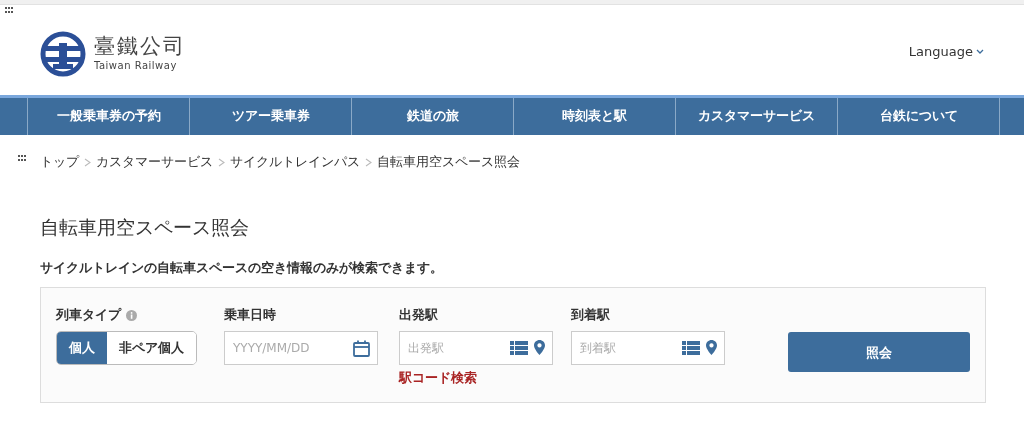  Describe the element at coordinates (301, 348) in the screenshot. I see `input-field: YYYY/MM/DD` at that location.